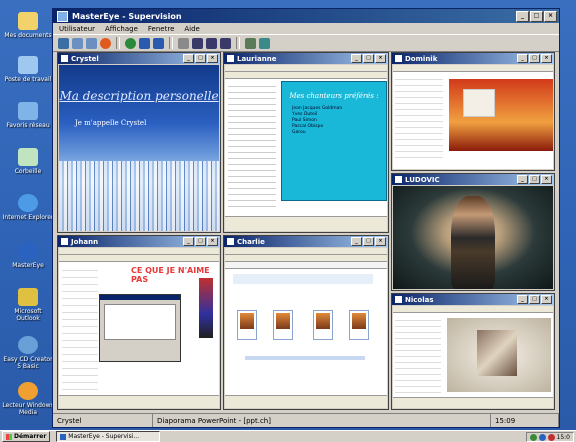  Describe the element at coordinates (251, 241) in the screenshot. I see `pane-title: Charlie` at that location.